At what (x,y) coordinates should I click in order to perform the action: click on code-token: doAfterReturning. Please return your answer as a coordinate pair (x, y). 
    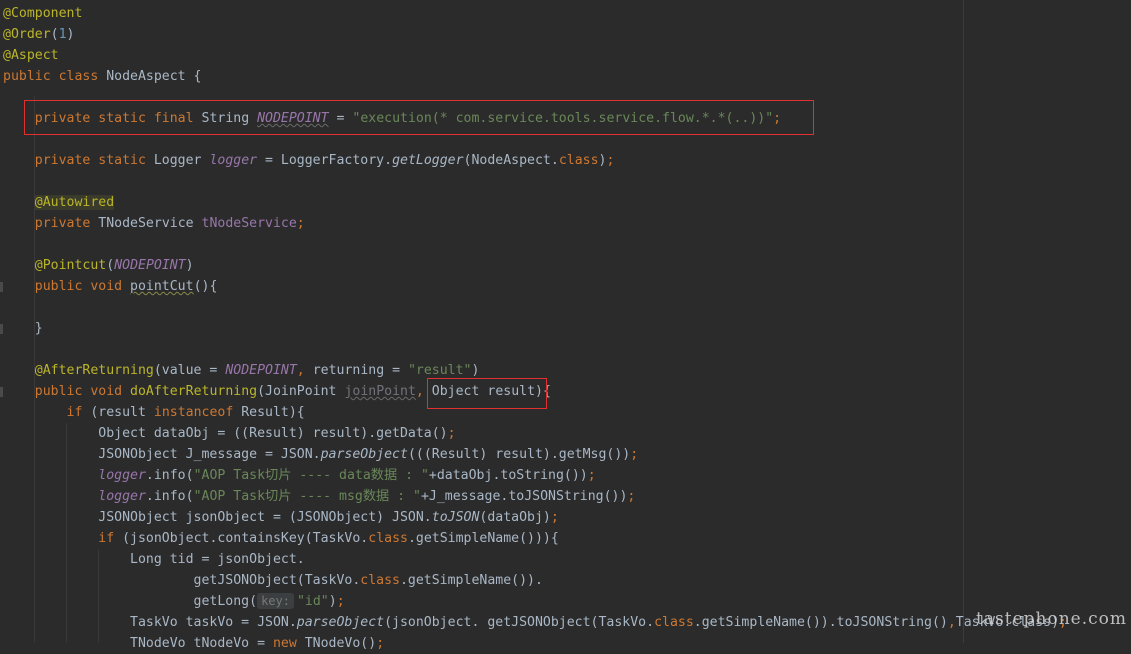
    Looking at the image, I should click on (194, 391).